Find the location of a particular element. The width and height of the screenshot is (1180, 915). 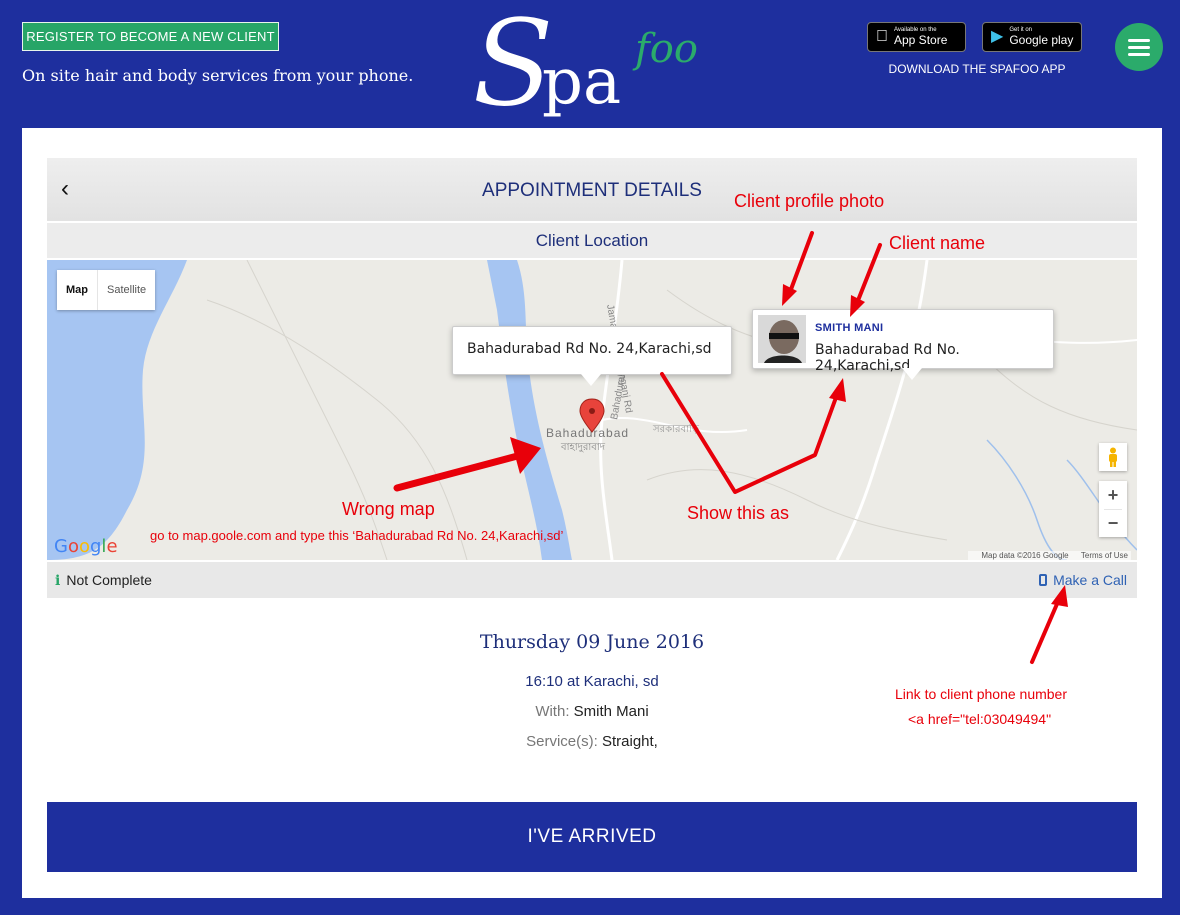

map-attribution: Map data ©2016 Google Terms of Use is located at coordinates (1049, 555).